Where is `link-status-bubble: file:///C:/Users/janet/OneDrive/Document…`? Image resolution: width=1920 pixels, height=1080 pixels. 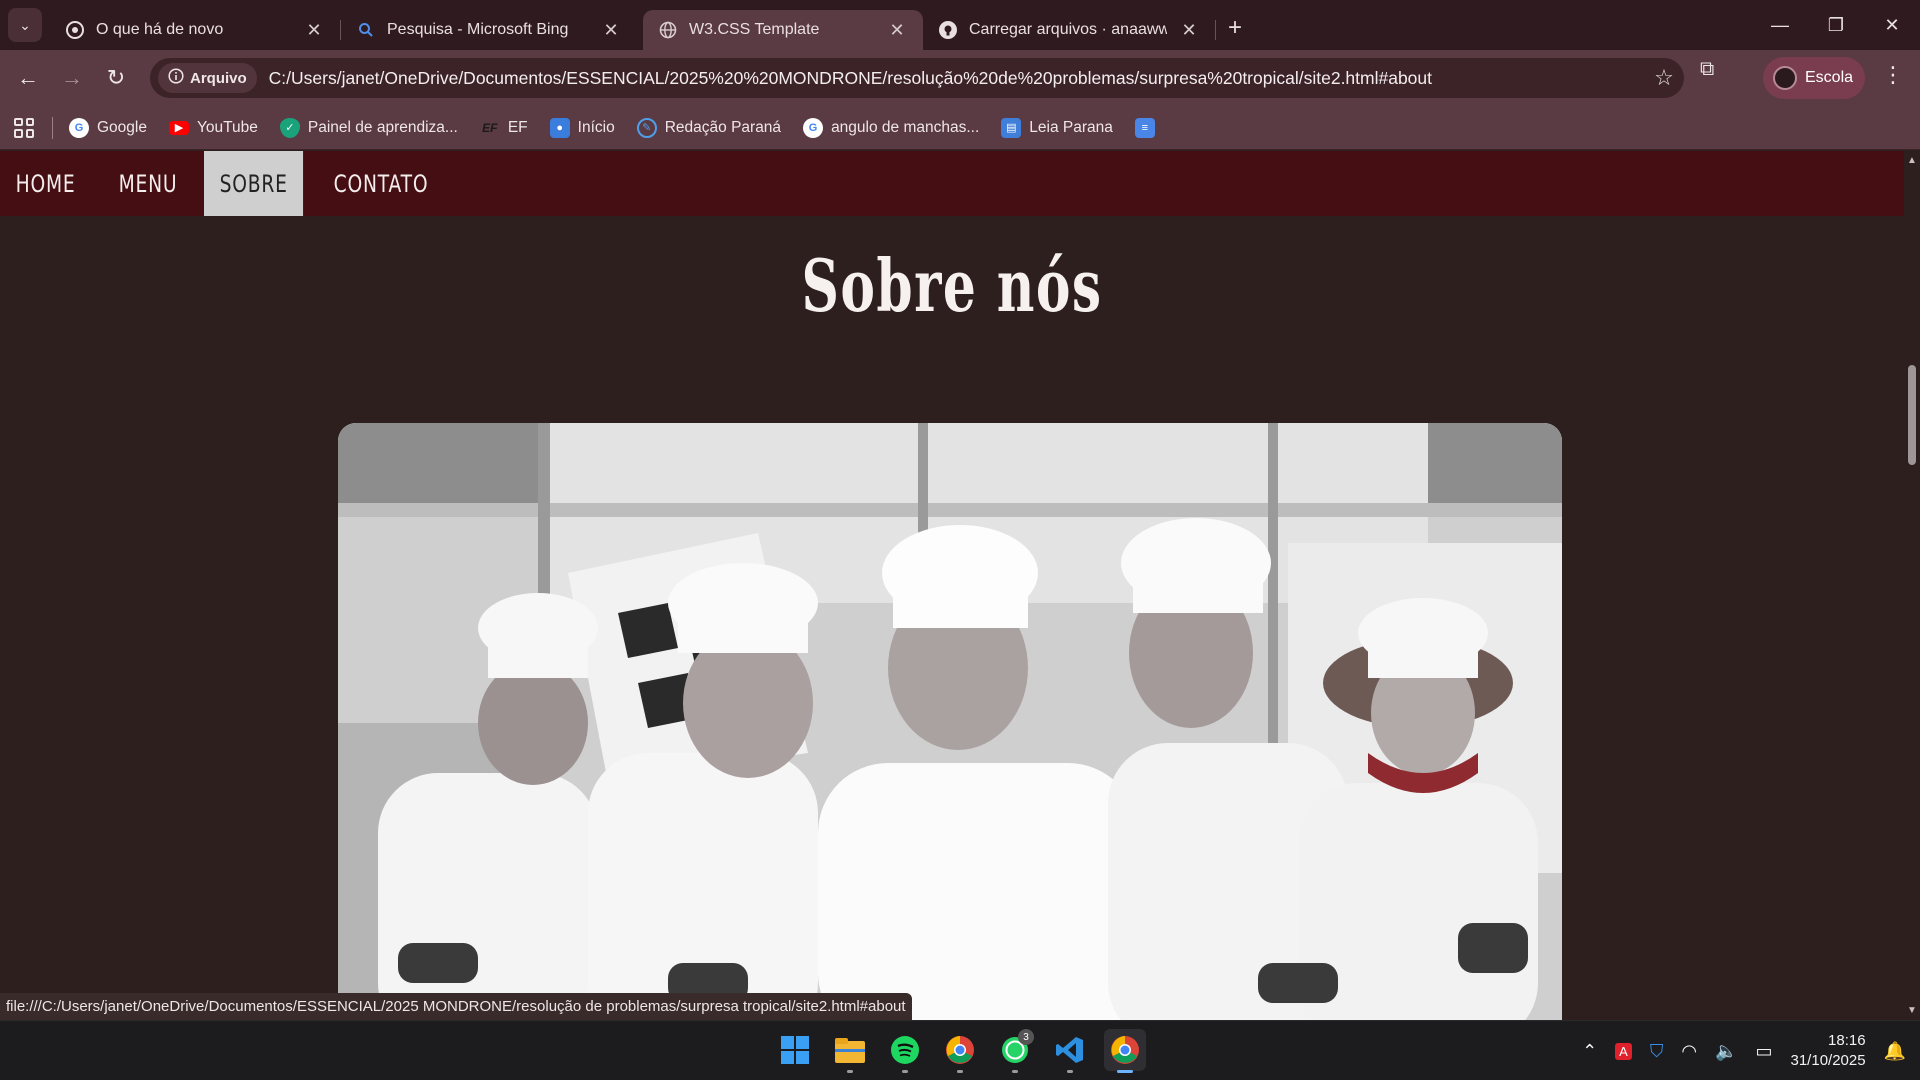 link-status-bubble: file:///C:/Users/janet/OneDrive/Document… is located at coordinates (456, 1006).